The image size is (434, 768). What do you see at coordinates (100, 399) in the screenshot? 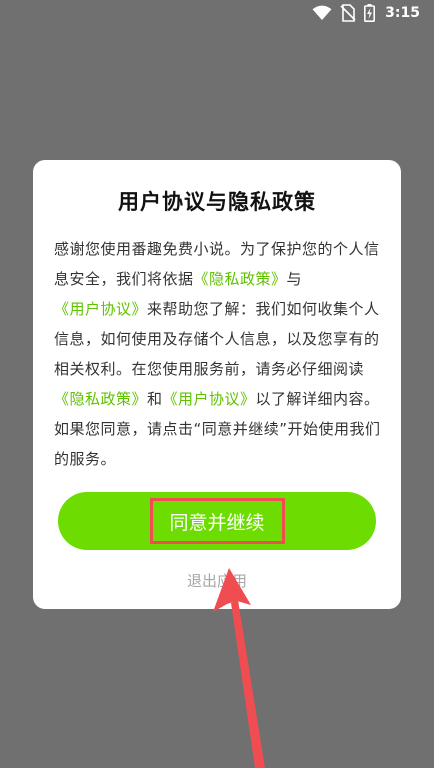
I see `privacy-policy-link-2: 《隐私政策》` at bounding box center [100, 399].